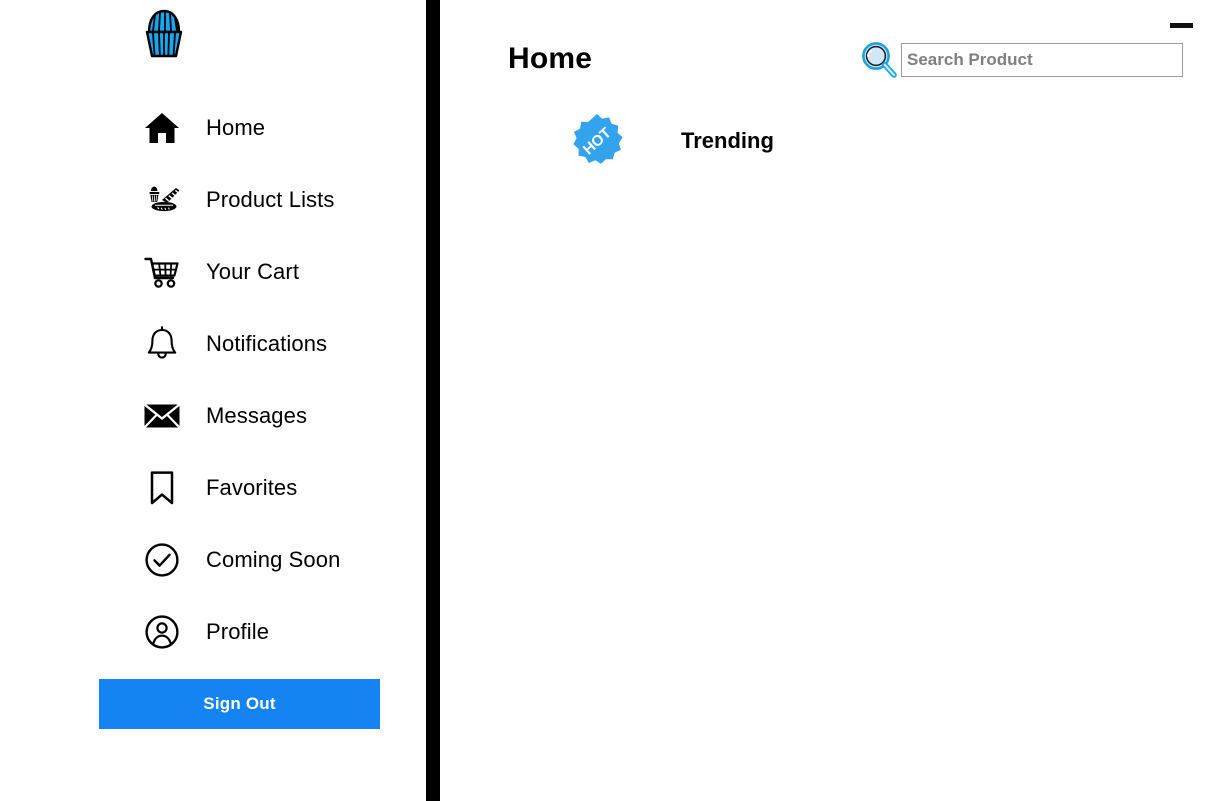  I want to click on trending-section: HOT Trending, so click(671, 141).